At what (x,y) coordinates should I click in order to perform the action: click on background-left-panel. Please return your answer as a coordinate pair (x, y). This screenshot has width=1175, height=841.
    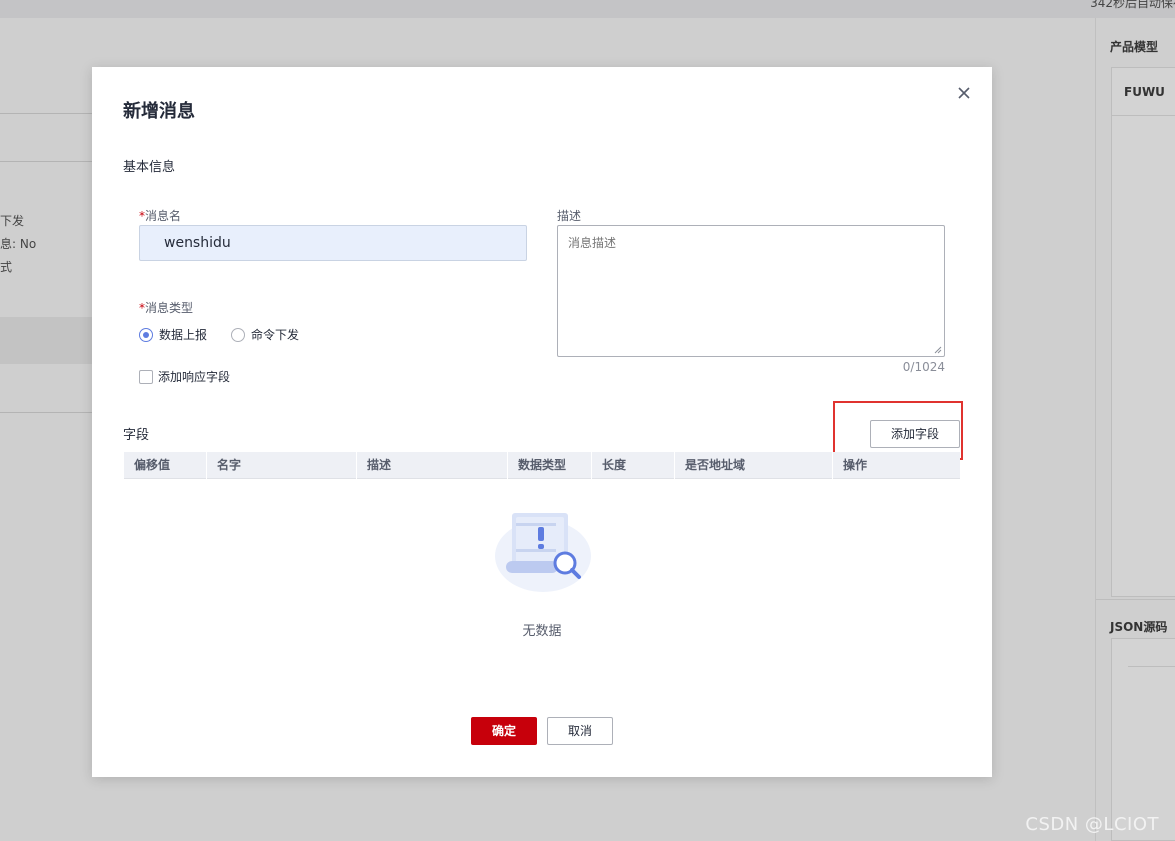
    Looking at the image, I should click on (46, 429).